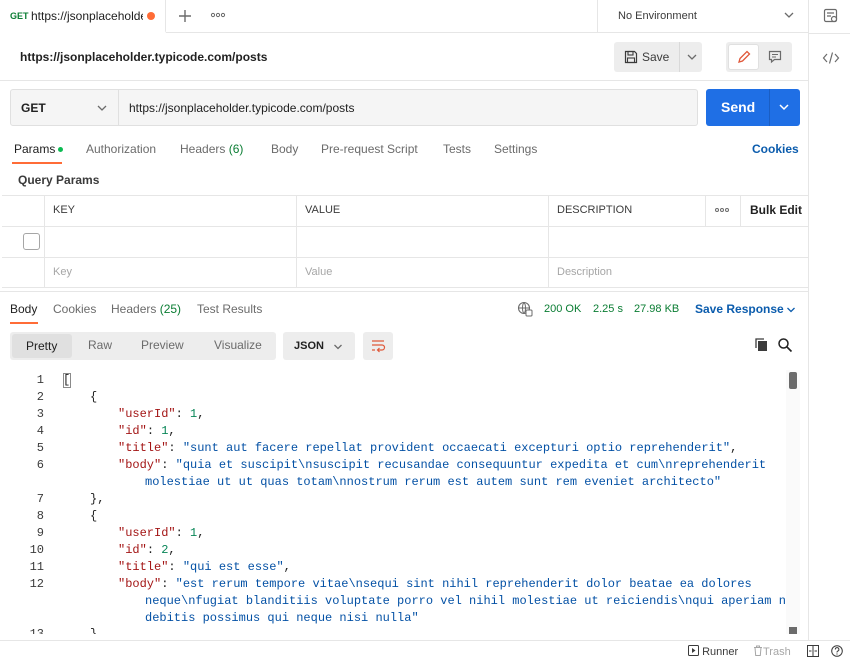 Image resolution: width=850 pixels, height=662 pixels. Describe the element at coordinates (40, 516) in the screenshot. I see `line-number: 8` at that location.